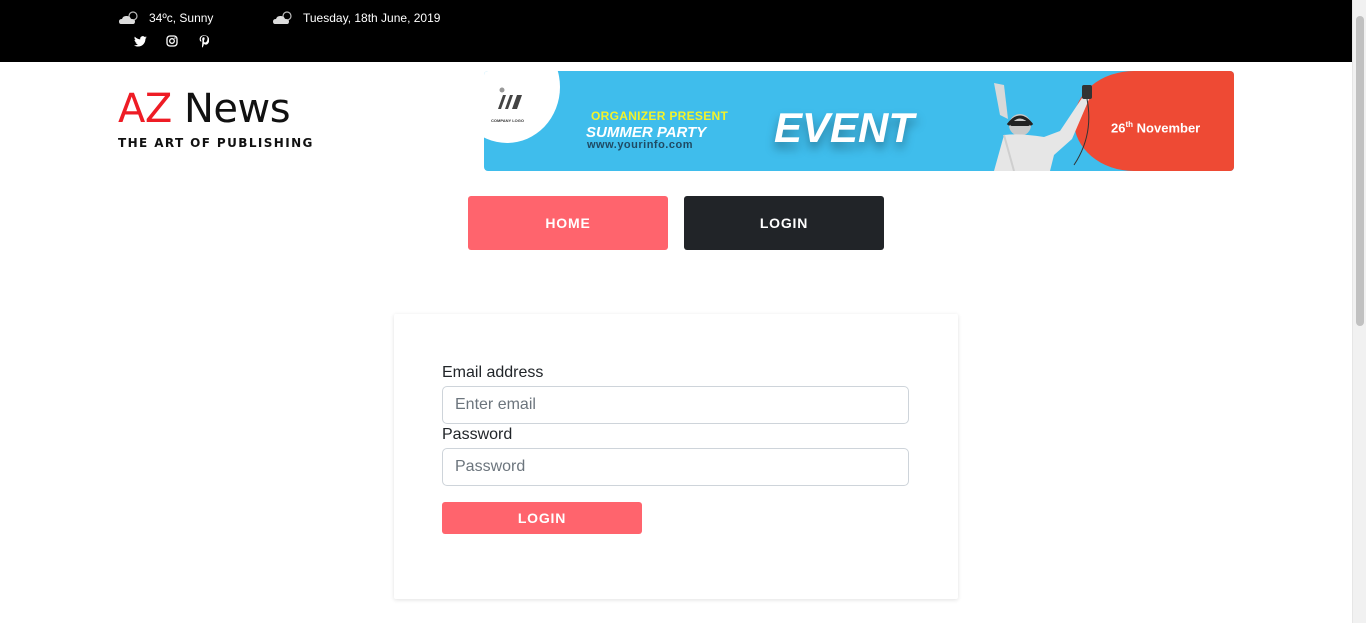 Image resolution: width=1366 pixels, height=623 pixels. What do you see at coordinates (204, 41) in the screenshot?
I see `pinterest-icon` at bounding box center [204, 41].